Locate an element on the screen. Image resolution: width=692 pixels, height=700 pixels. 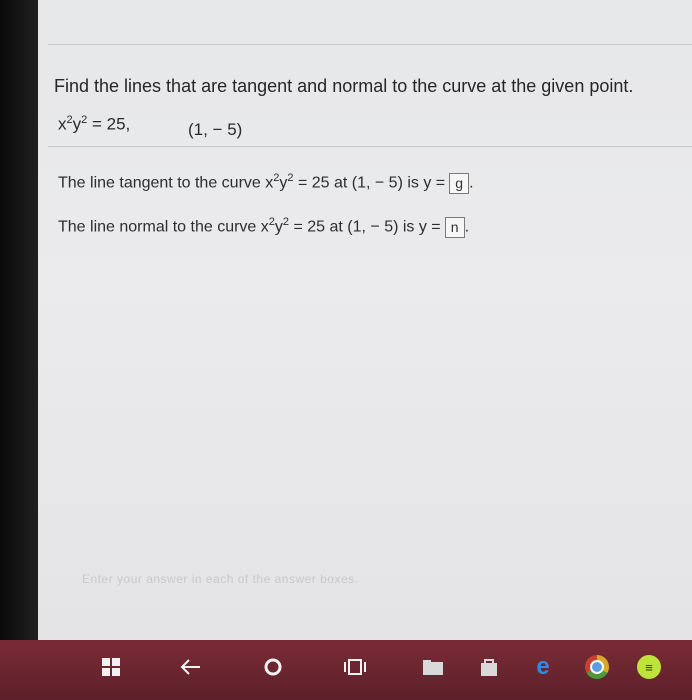
given-point: (1, − 5) is located at coordinates (215, 129).